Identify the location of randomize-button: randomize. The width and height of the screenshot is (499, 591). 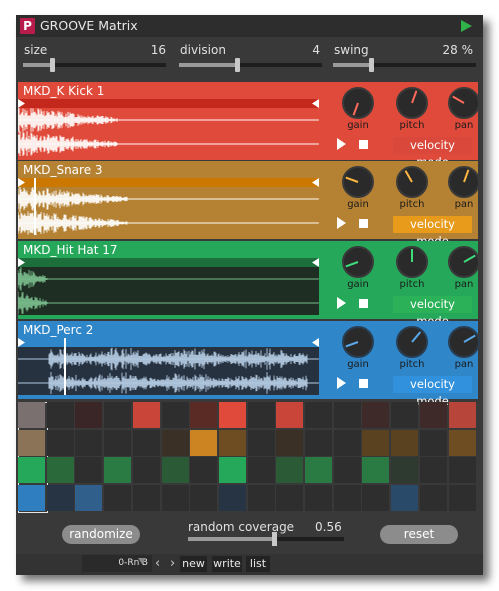
(101, 534).